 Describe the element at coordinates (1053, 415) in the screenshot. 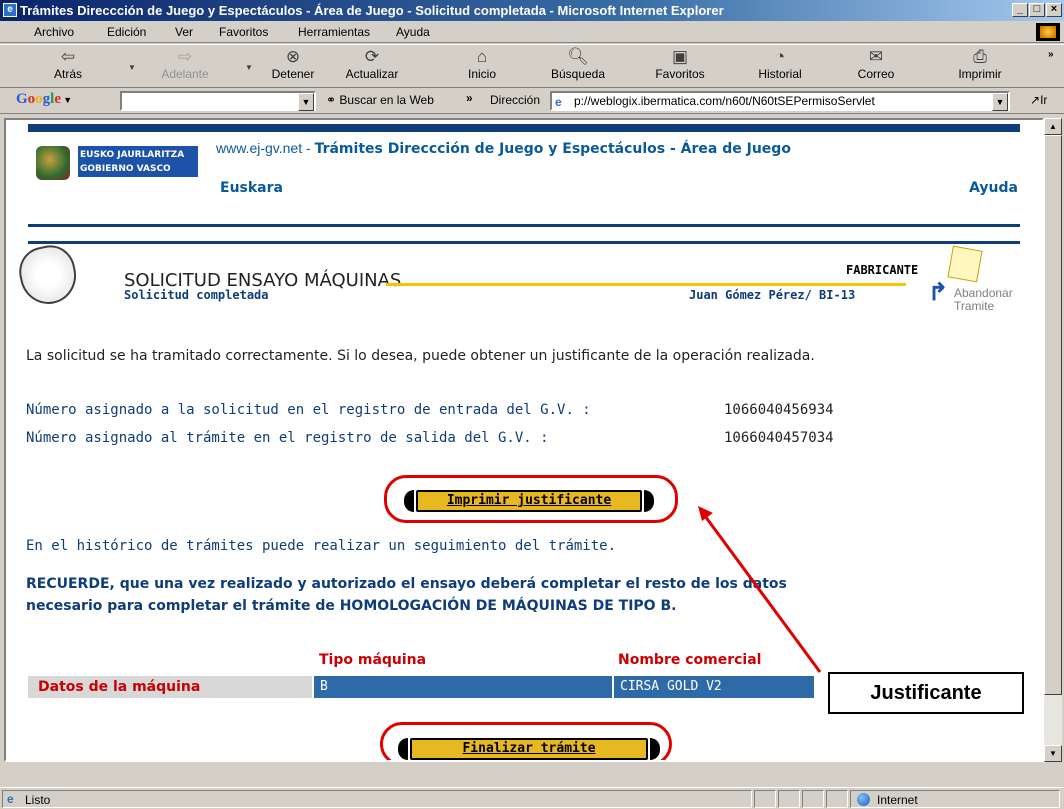

I see `scroll-thumb` at that location.